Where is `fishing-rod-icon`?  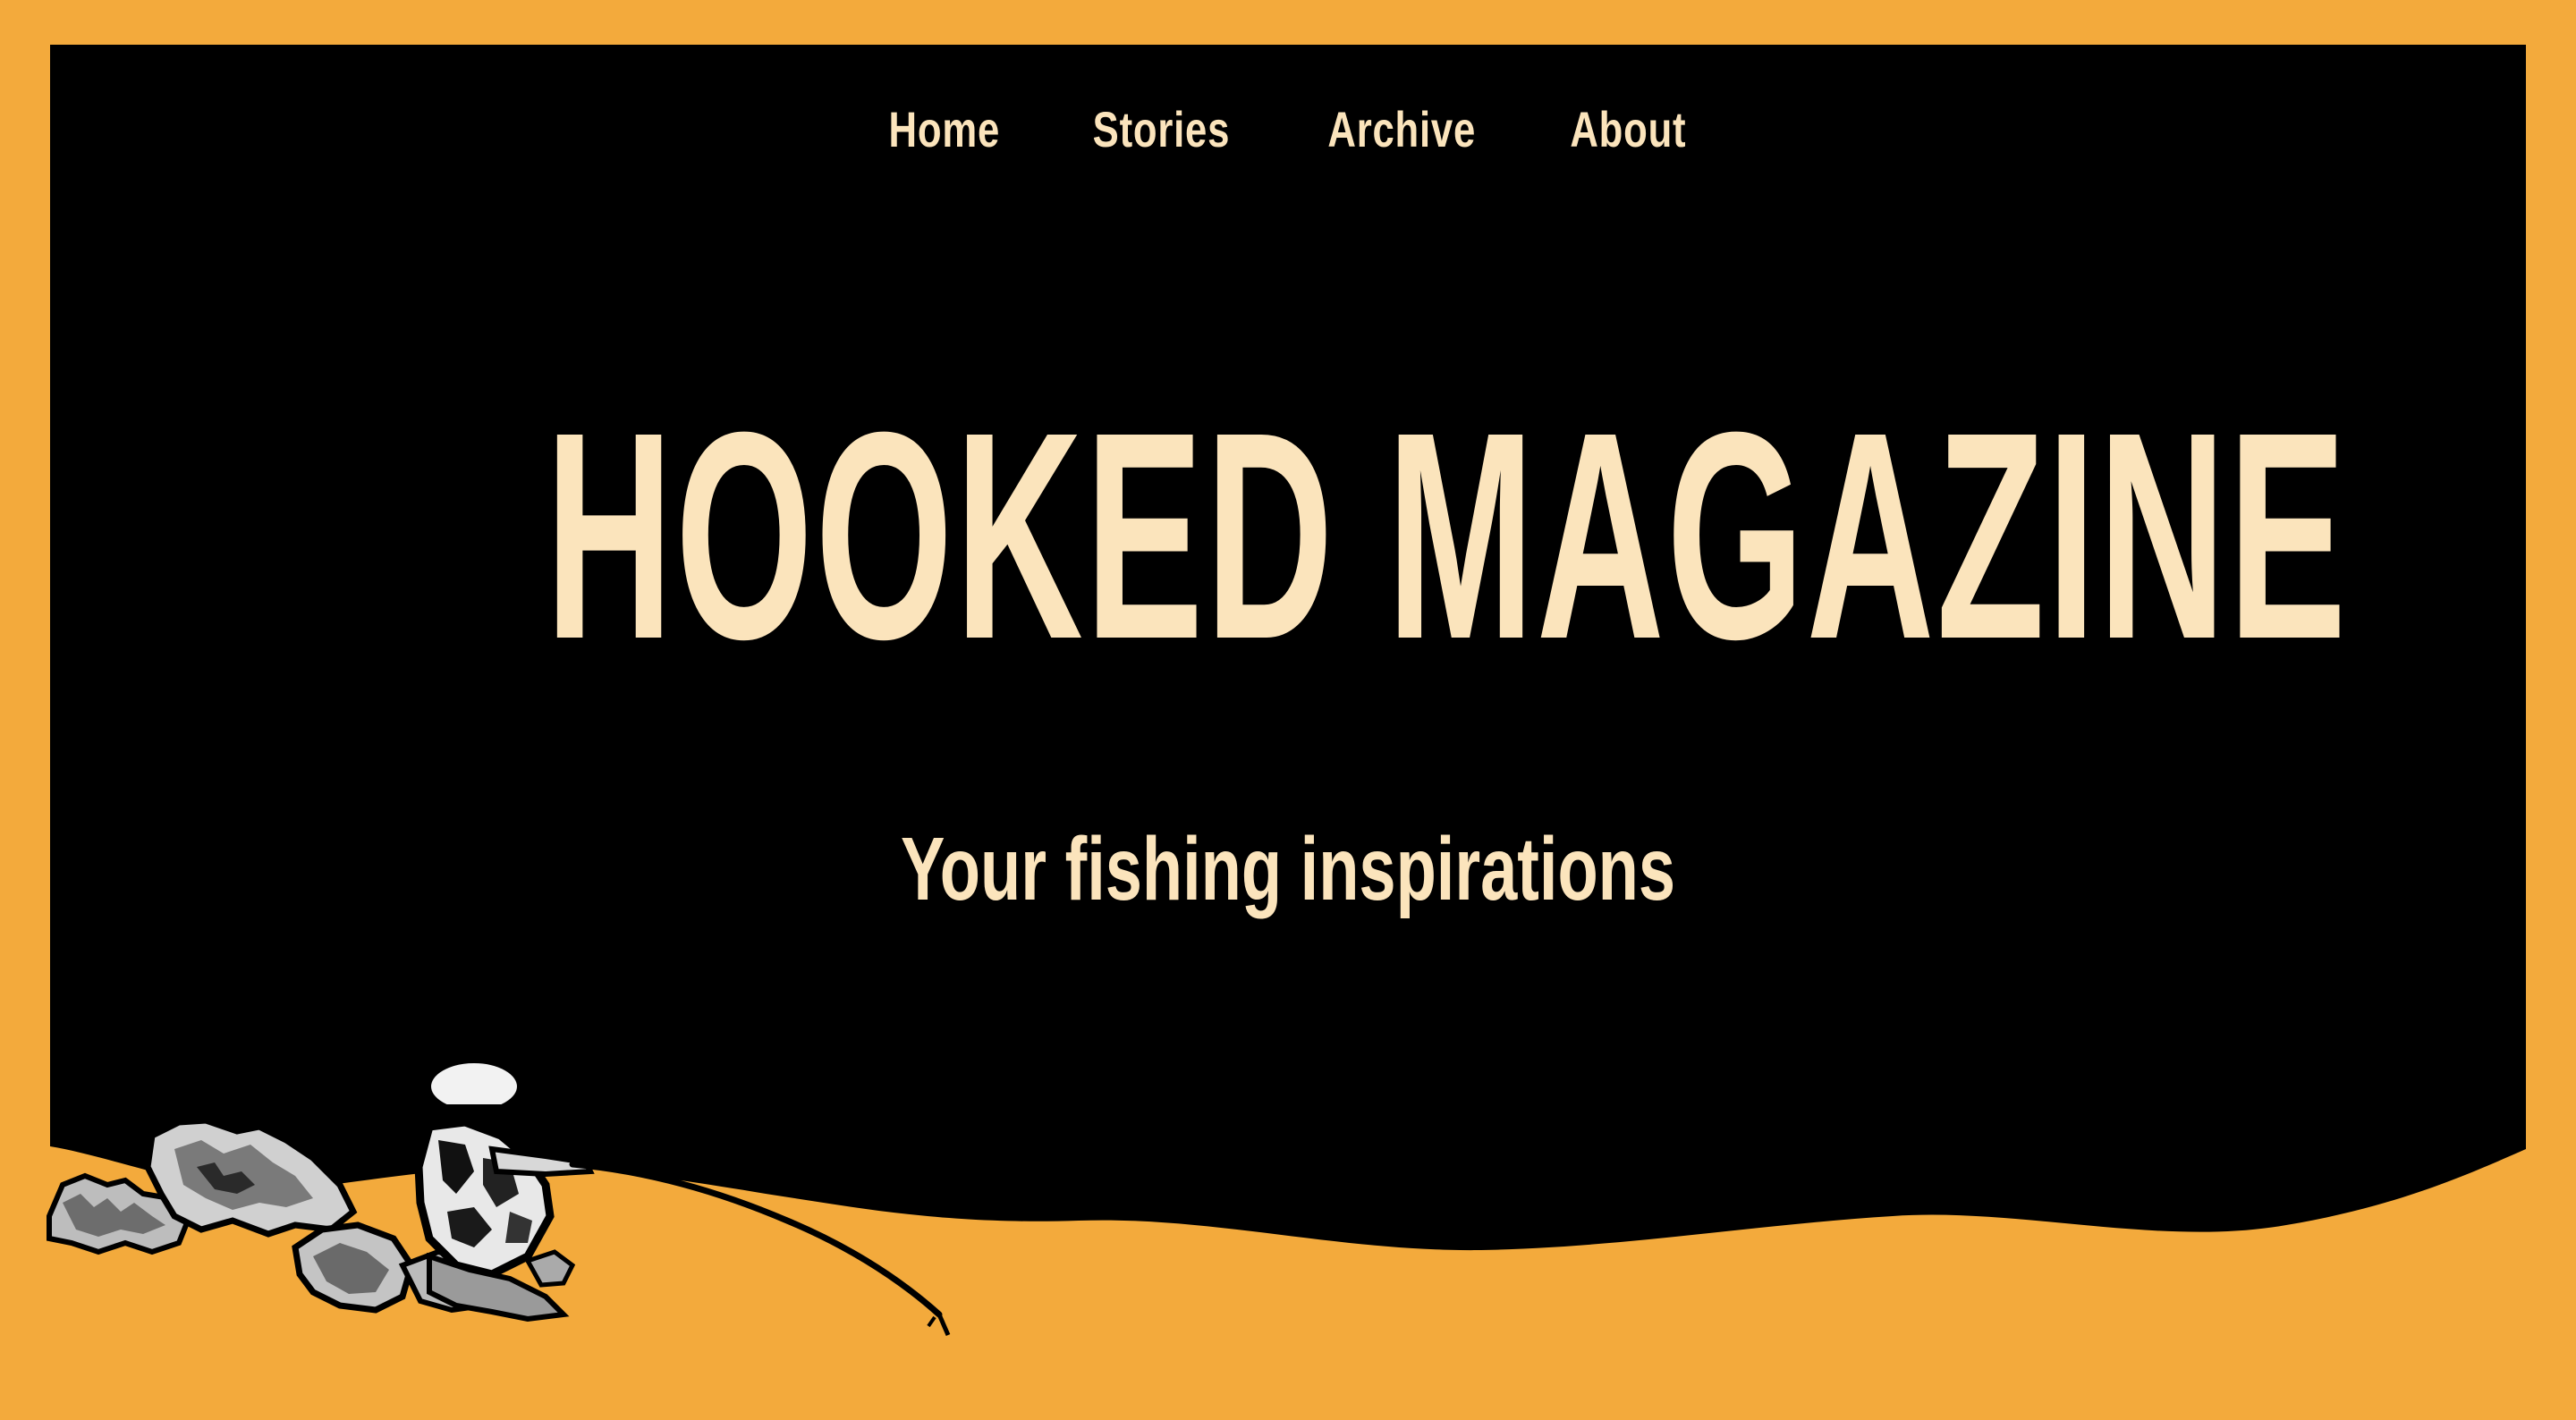
fishing-rod-icon is located at coordinates (760, 1249).